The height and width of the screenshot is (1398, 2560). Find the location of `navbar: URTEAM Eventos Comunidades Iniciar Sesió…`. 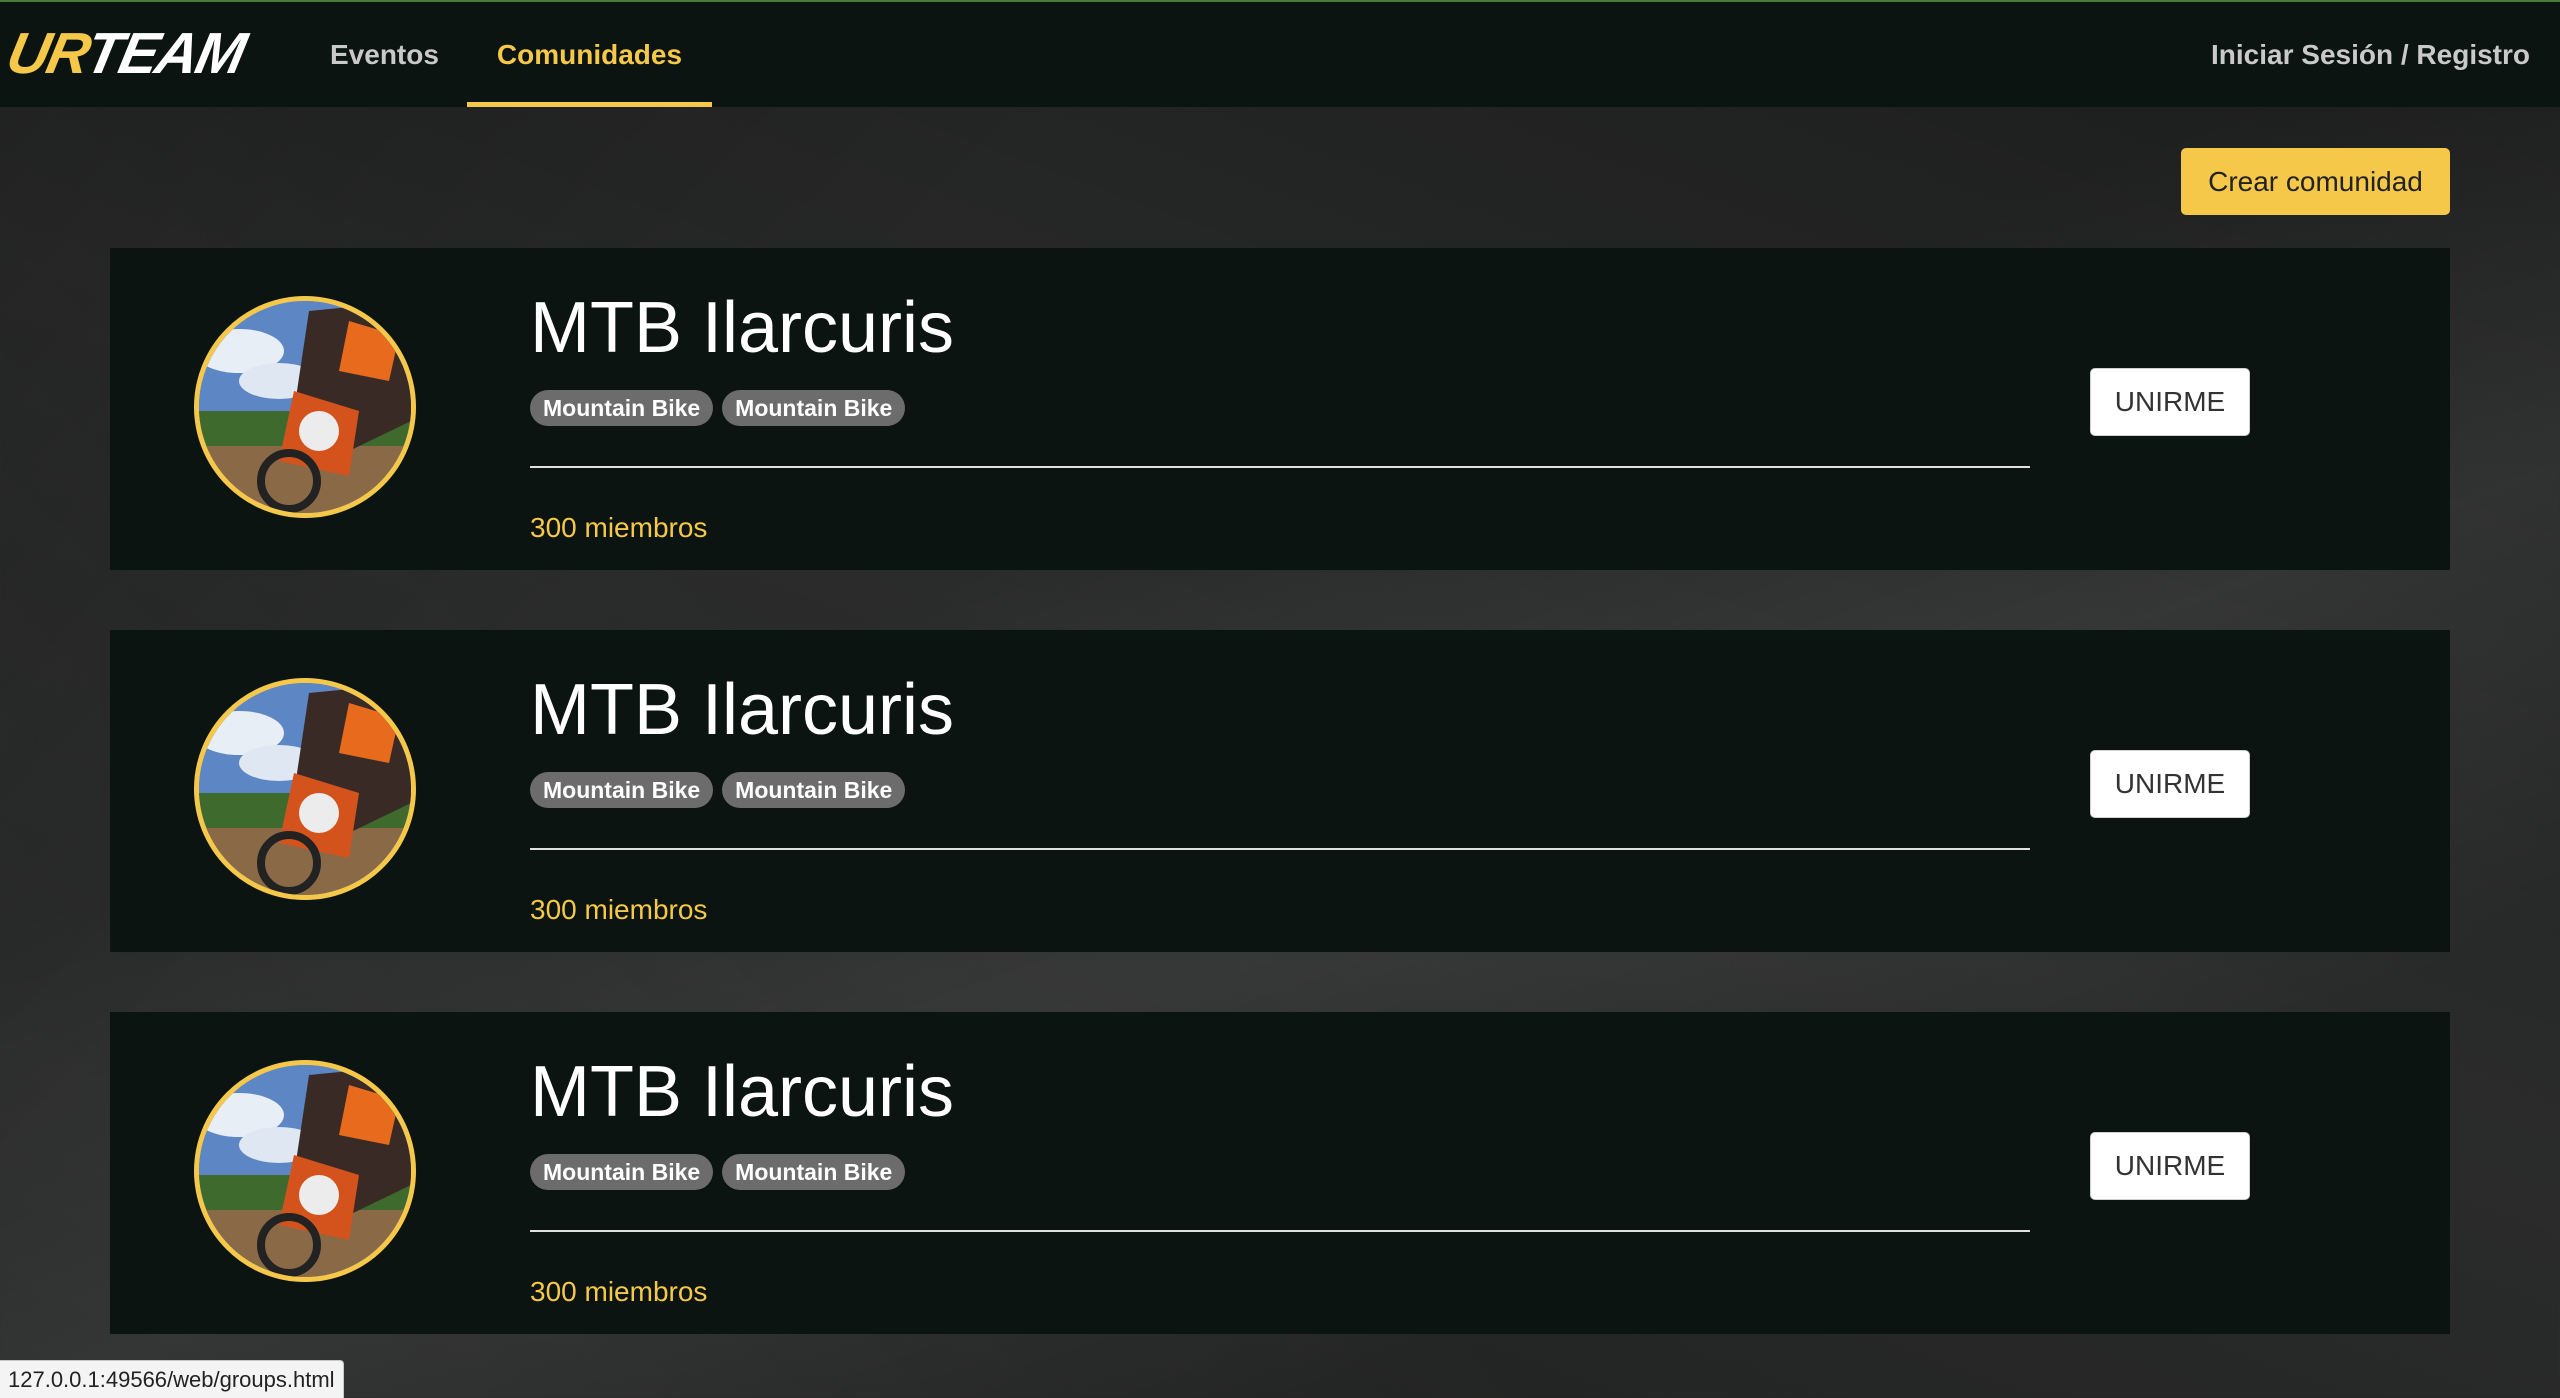

navbar: URTEAM Eventos Comunidades Iniciar Sesió… is located at coordinates (1280, 54).